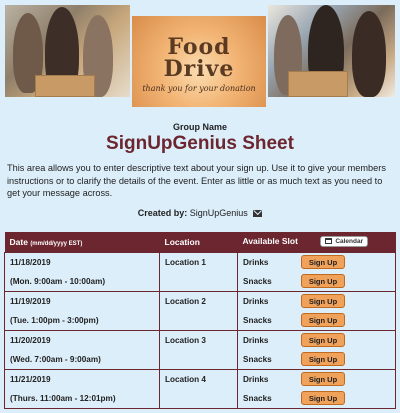  Describe the element at coordinates (199, 61) in the screenshot. I see `food-drive-logo: Food Drive thank you for your donation` at that location.